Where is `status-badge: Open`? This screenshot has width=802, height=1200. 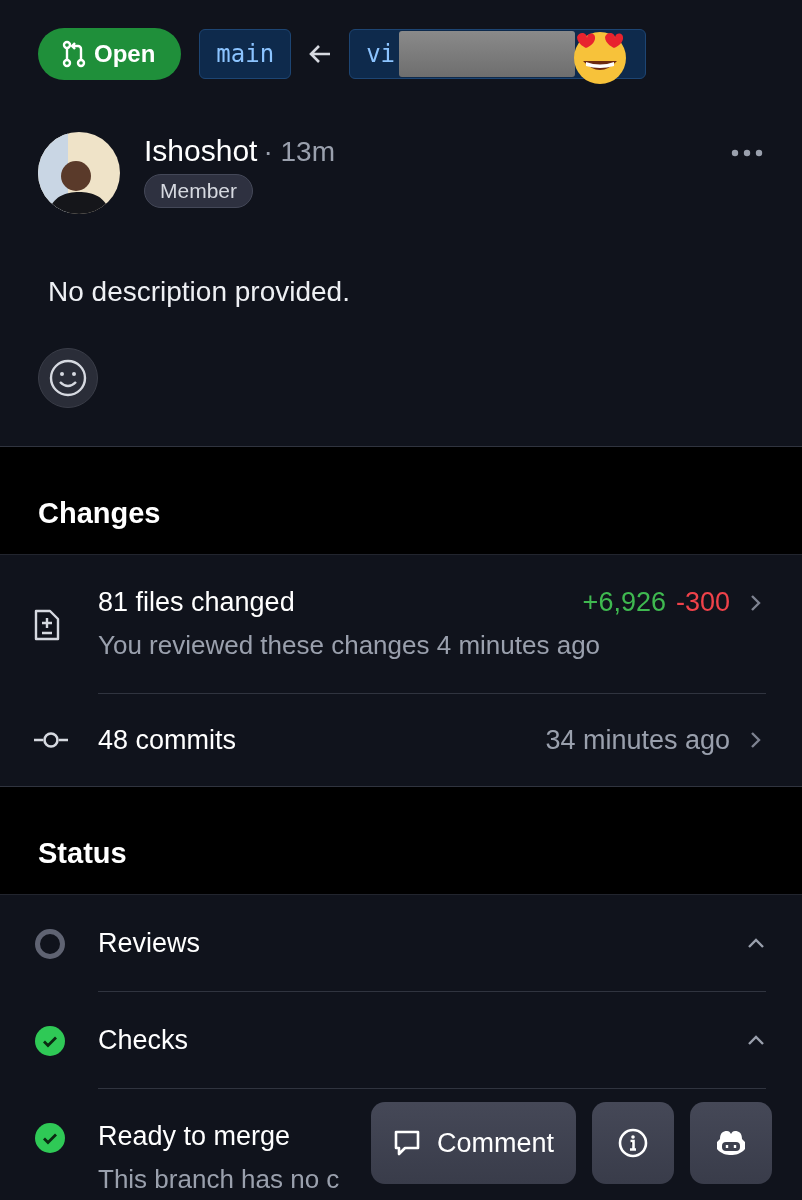 status-badge: Open is located at coordinates (110, 54).